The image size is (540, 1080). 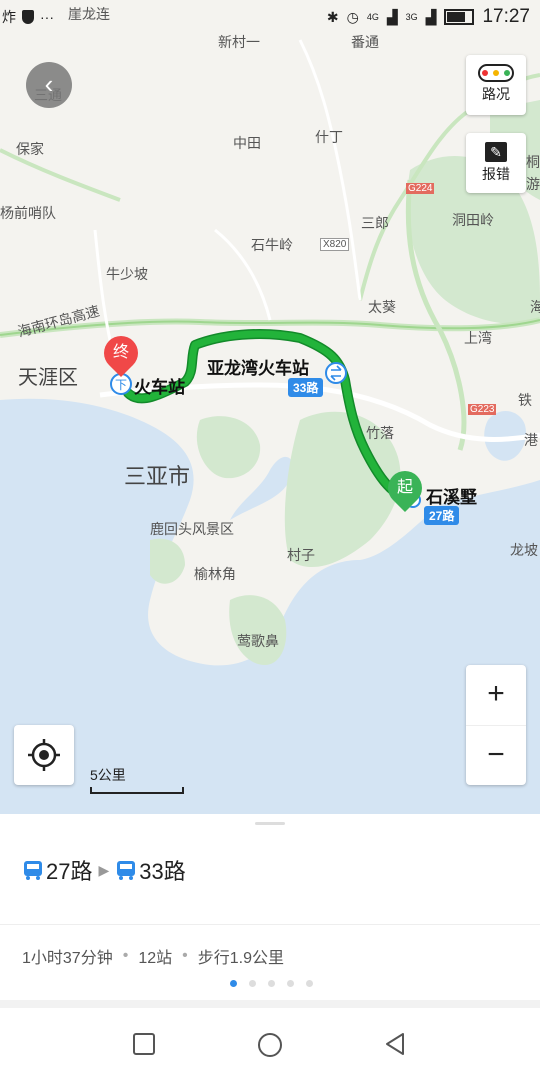 What do you see at coordinates (352, 16) in the screenshot?
I see `alarm-icon: ◷` at bounding box center [352, 16].